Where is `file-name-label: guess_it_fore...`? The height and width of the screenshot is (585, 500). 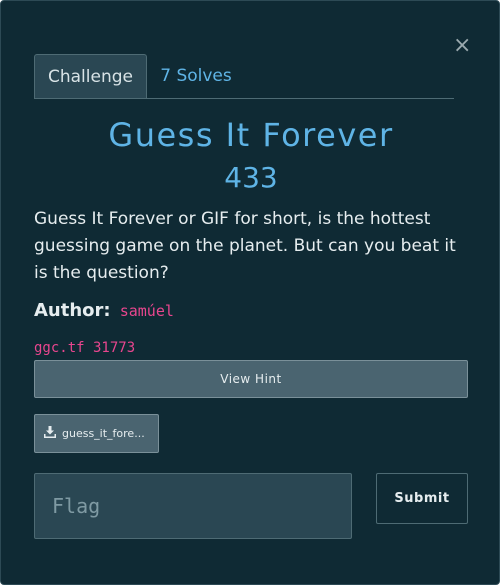
file-name-label: guess_it_fore... is located at coordinates (103, 433).